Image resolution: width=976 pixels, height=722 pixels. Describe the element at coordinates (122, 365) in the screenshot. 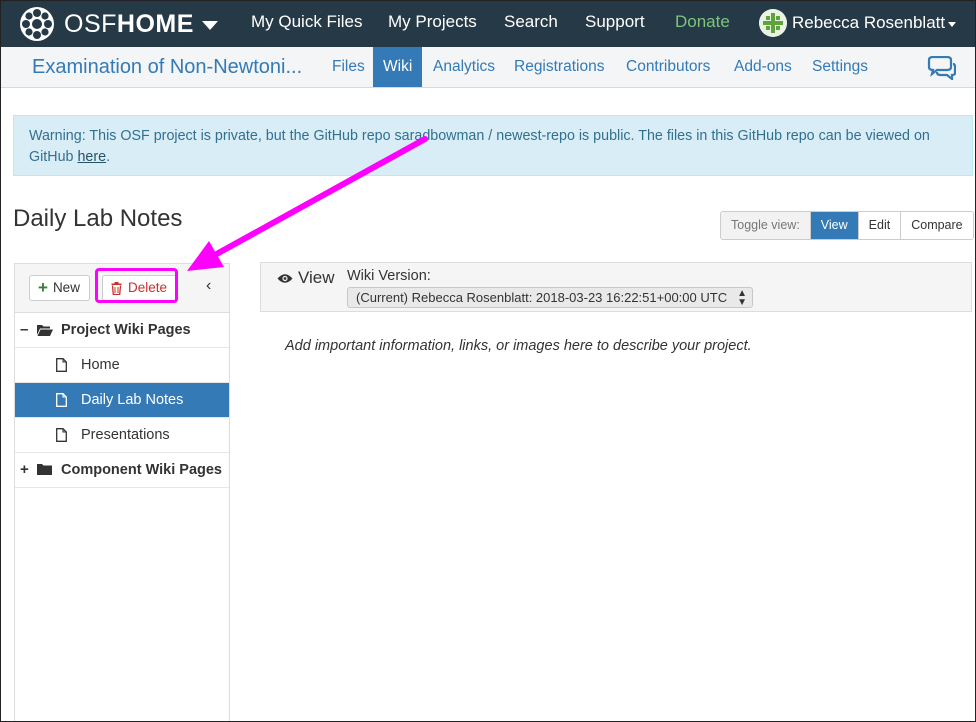

I see `tree-page-home: Home` at that location.